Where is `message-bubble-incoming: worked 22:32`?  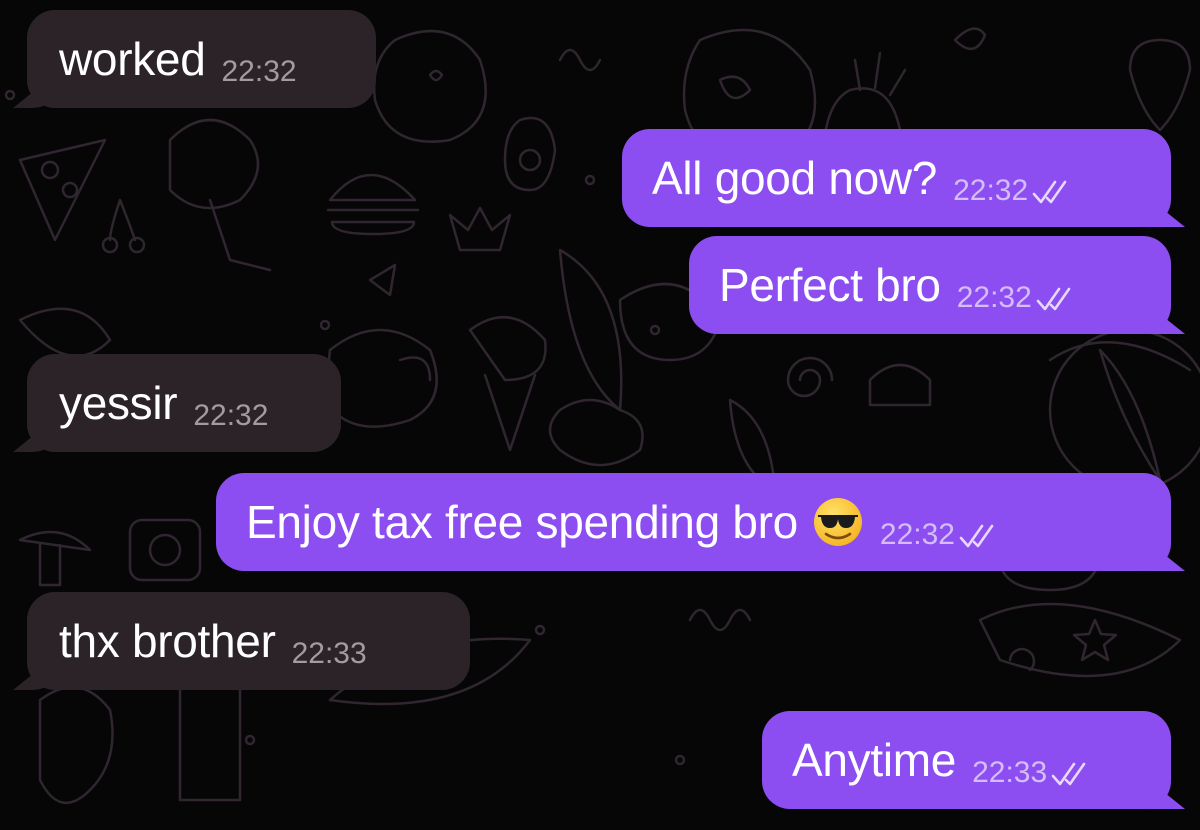 message-bubble-incoming: worked 22:32 is located at coordinates (201, 59).